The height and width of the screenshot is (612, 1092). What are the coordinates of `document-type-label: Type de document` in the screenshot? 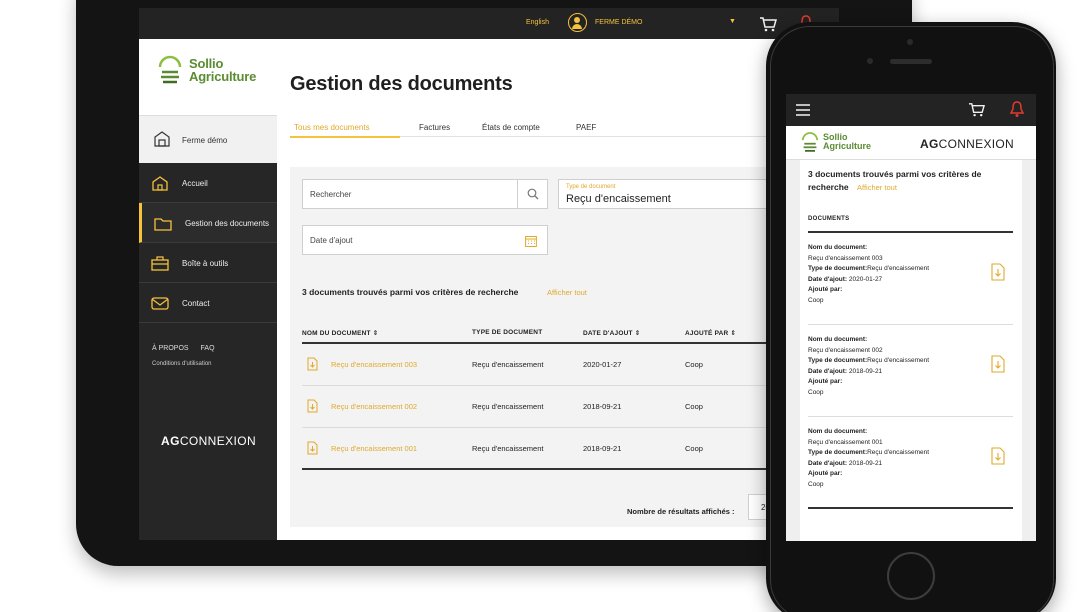 It's located at (591, 187).